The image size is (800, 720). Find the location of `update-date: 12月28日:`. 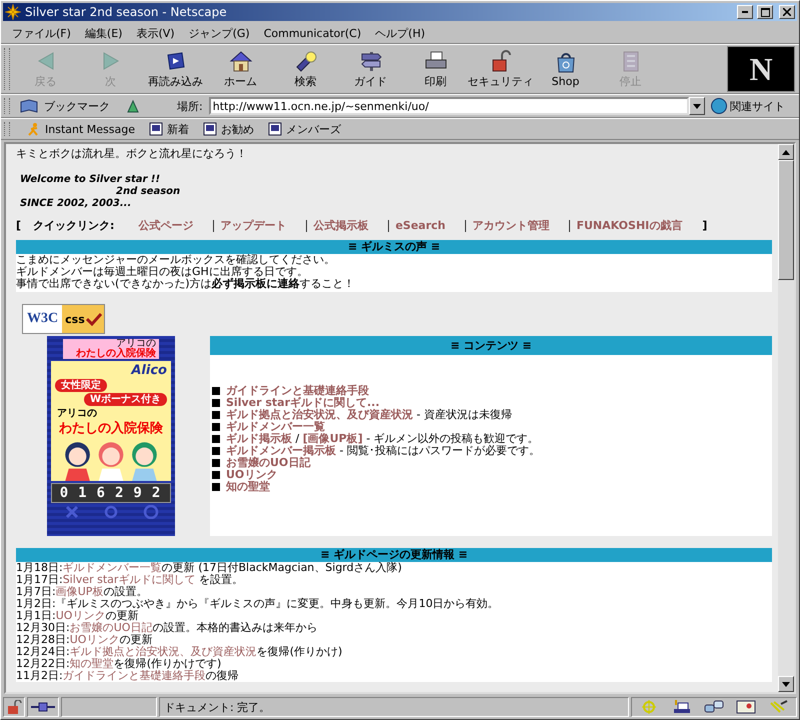

update-date: 12月28日: is located at coordinates (43, 639).